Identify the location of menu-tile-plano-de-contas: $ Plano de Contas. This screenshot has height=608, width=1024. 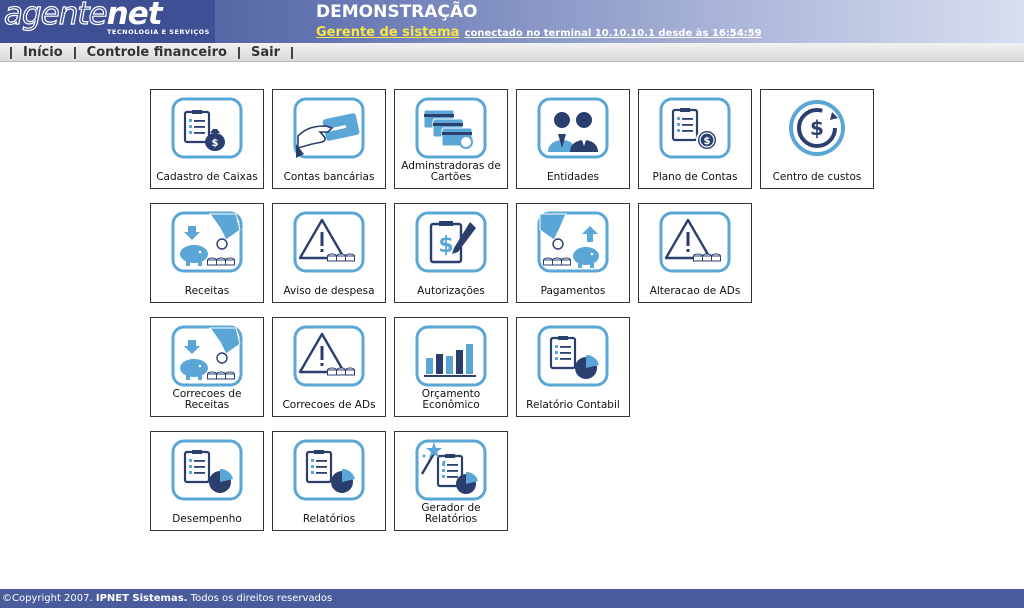
(695, 139).